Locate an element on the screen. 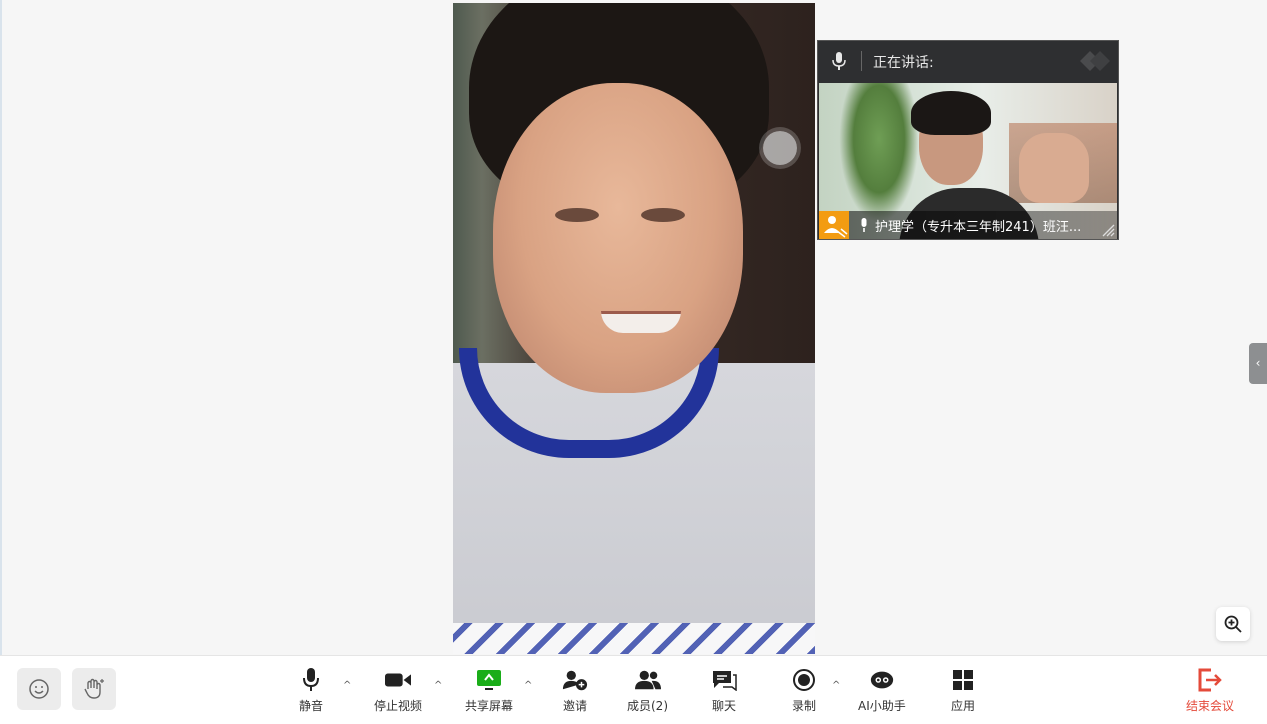 This screenshot has height=724, width=1267. members-label: 成员(2) is located at coordinates (647, 706).